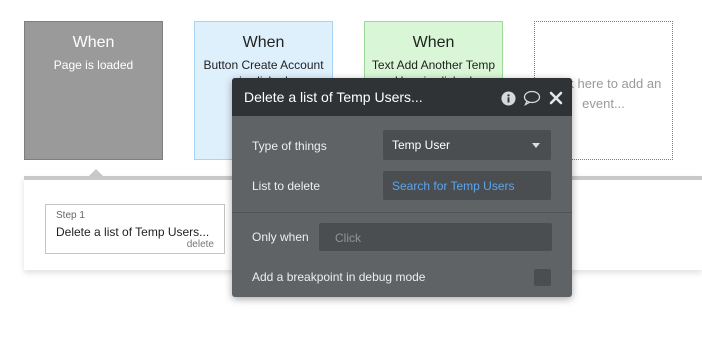  I want to click on info-icon, so click(508, 98).